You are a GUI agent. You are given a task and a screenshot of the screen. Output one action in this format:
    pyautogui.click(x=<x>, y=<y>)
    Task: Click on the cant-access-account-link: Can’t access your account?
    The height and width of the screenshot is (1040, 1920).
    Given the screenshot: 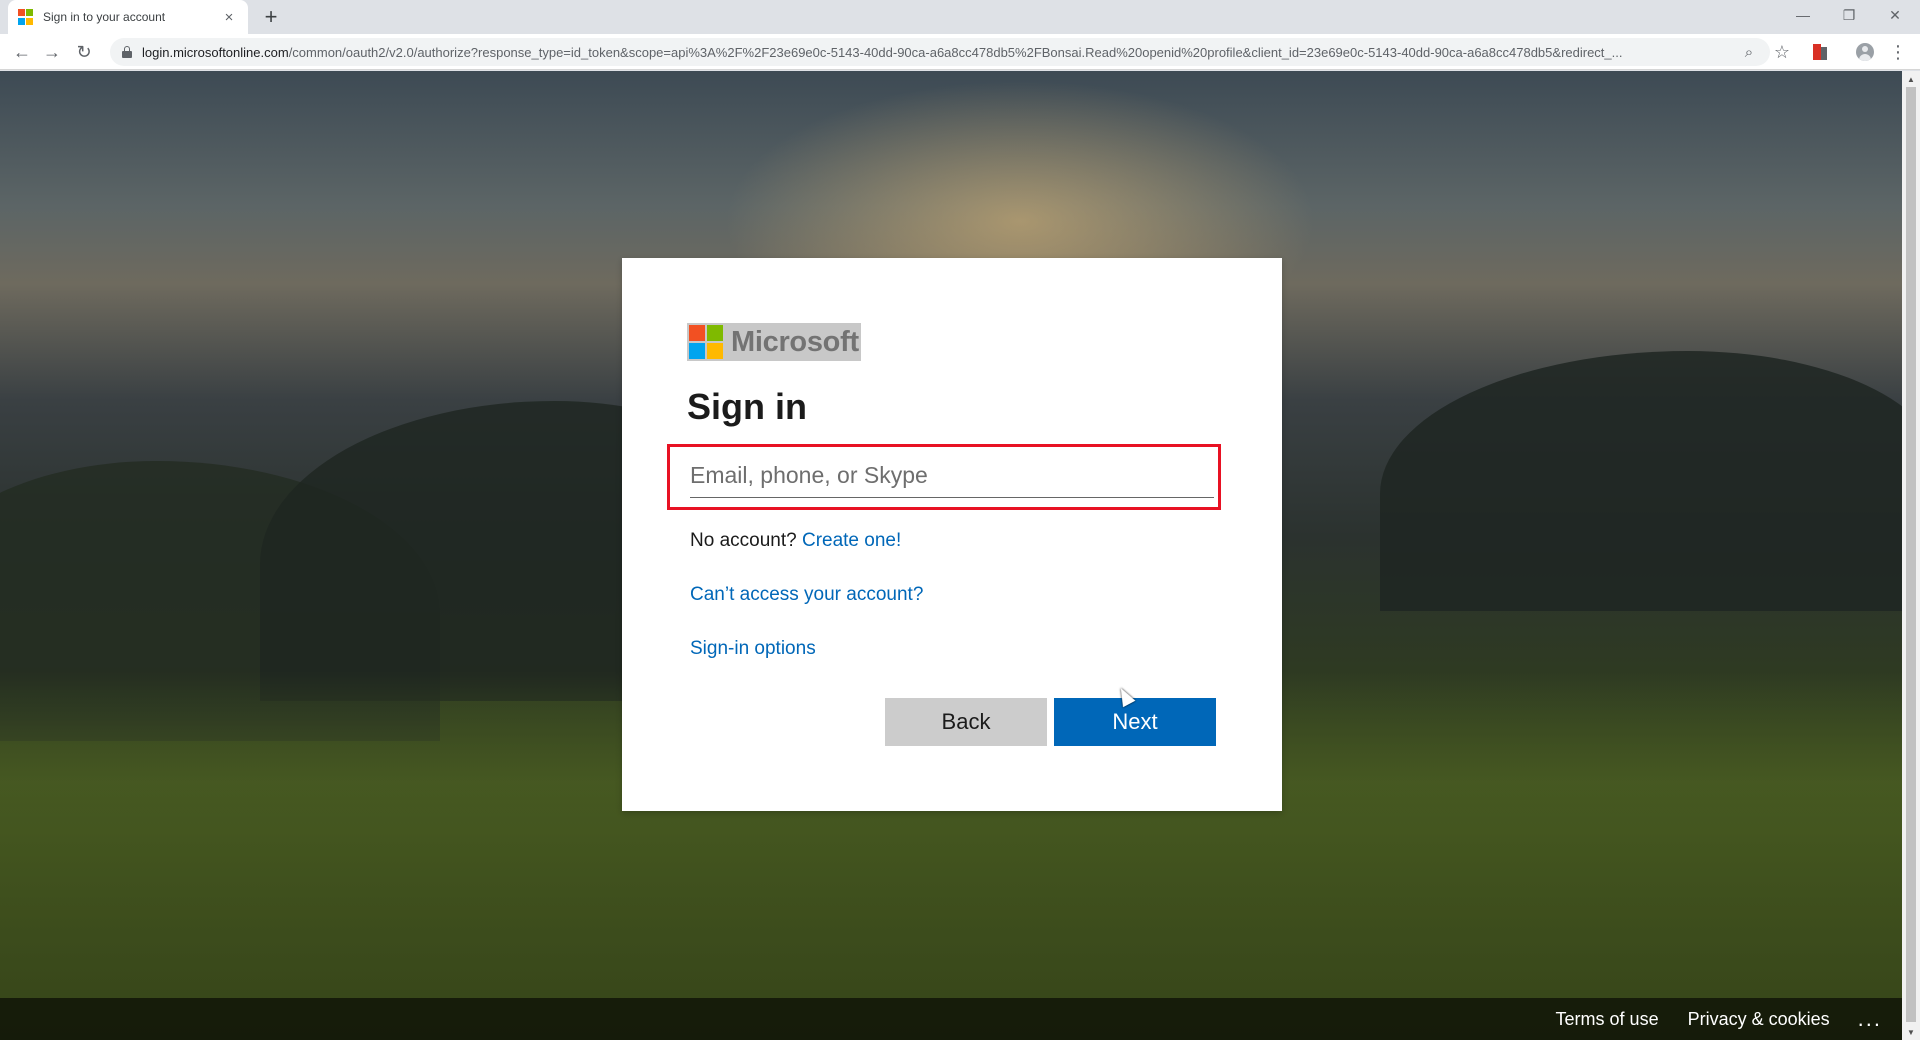 What is the action you would take?
    pyautogui.click(x=806, y=594)
    